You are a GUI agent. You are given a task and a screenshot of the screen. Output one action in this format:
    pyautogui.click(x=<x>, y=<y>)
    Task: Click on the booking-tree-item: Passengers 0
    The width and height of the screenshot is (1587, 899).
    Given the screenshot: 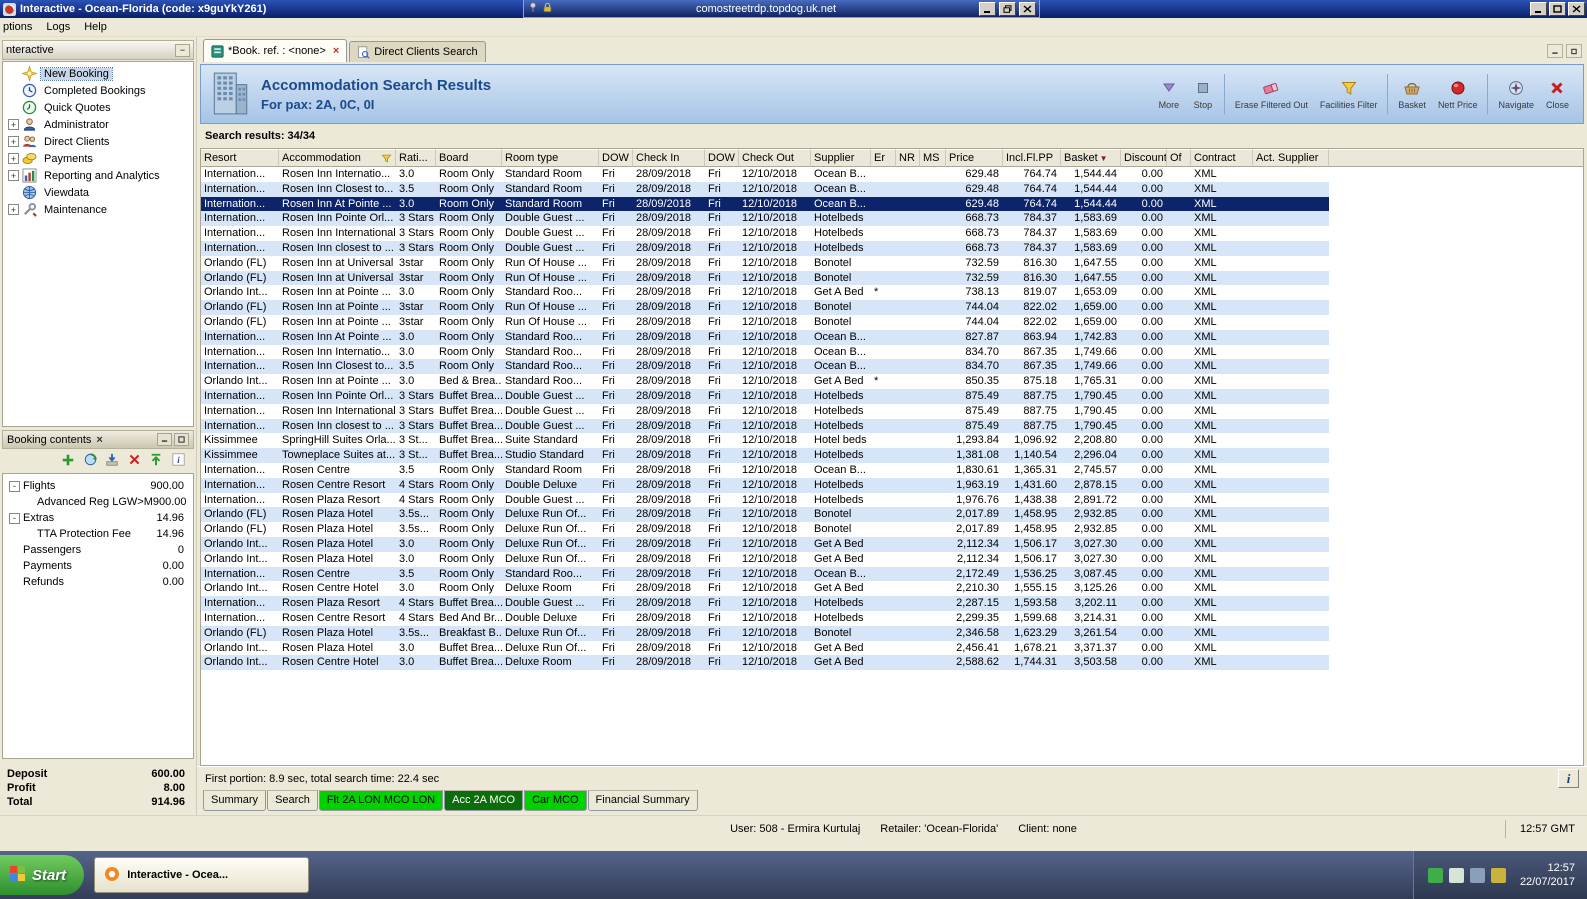 What is the action you would take?
    pyautogui.click(x=98, y=550)
    